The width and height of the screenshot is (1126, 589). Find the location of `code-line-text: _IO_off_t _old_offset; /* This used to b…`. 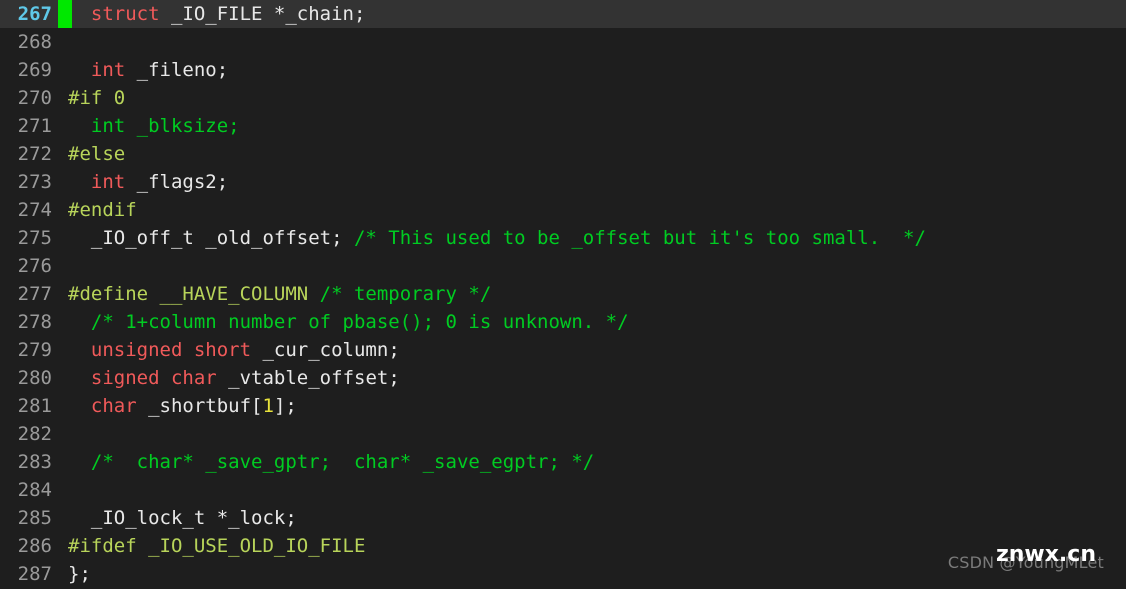

code-line-text: _IO_off_t _old_offset; /* This used to b… is located at coordinates (597, 238).